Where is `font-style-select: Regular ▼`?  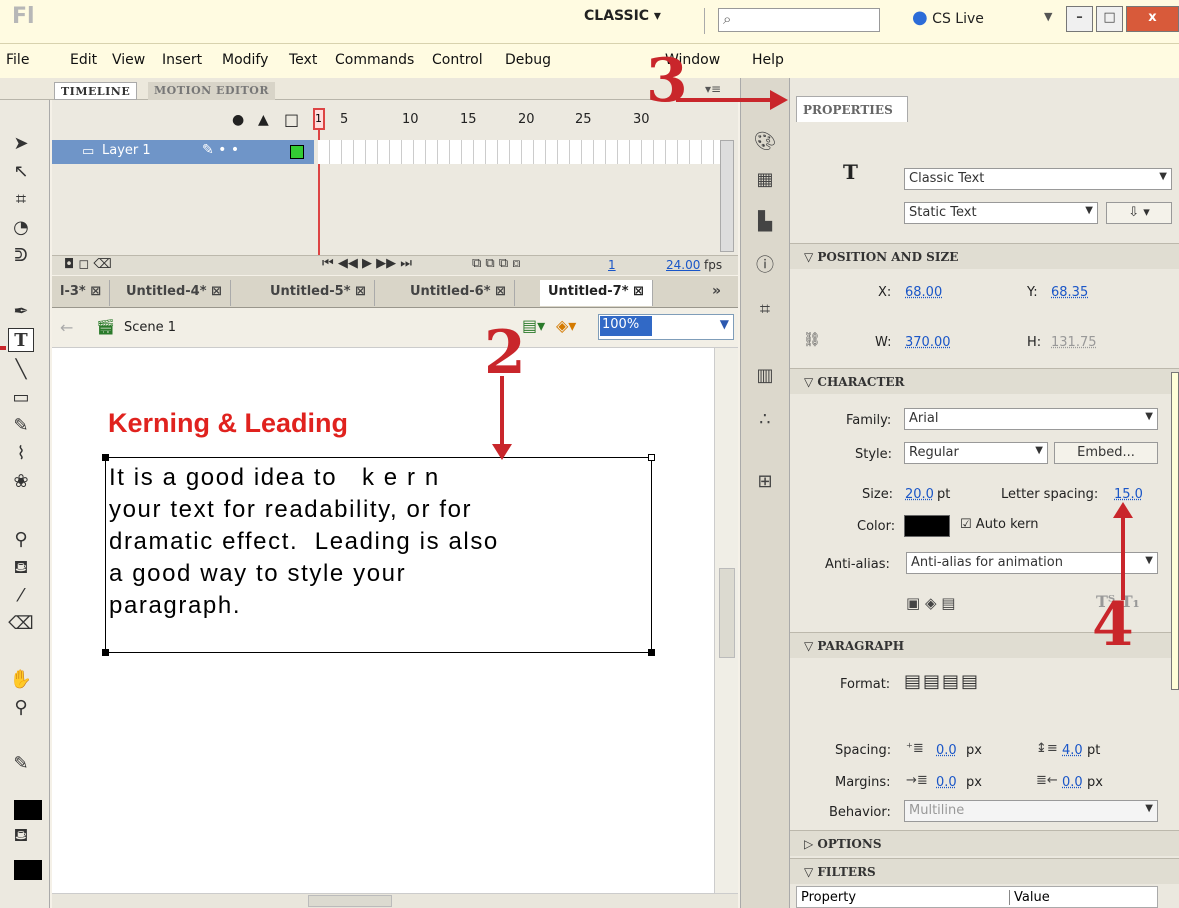
font-style-select: Regular ▼ is located at coordinates (976, 453).